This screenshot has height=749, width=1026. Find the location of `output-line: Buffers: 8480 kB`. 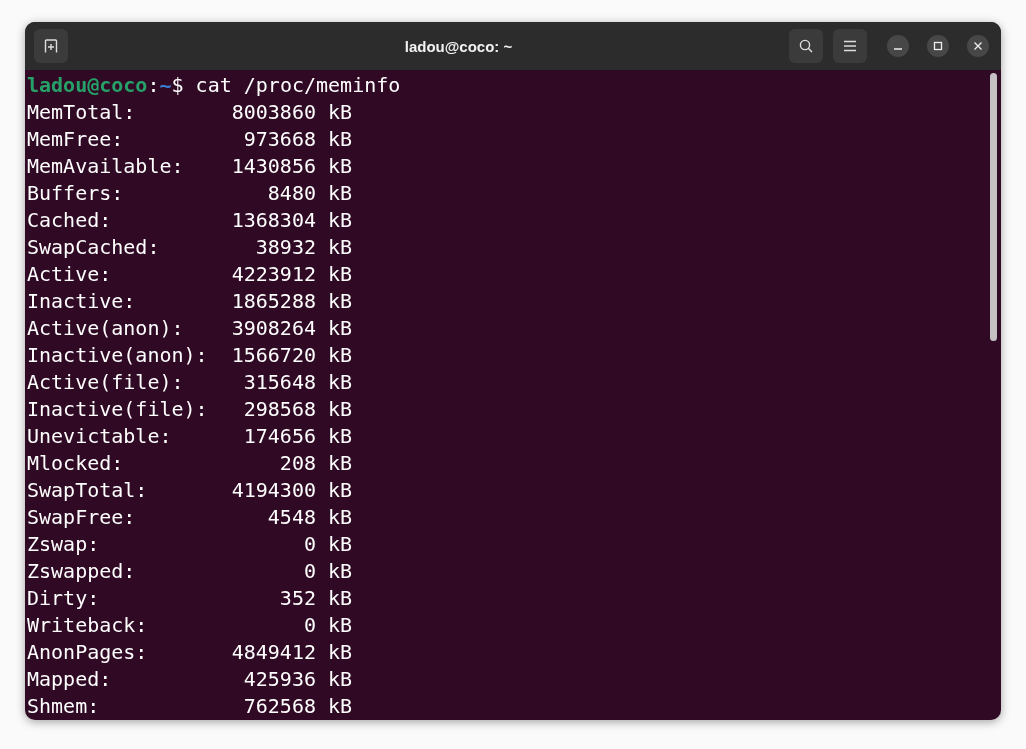

output-line: Buffers: 8480 kB is located at coordinates (190, 193).